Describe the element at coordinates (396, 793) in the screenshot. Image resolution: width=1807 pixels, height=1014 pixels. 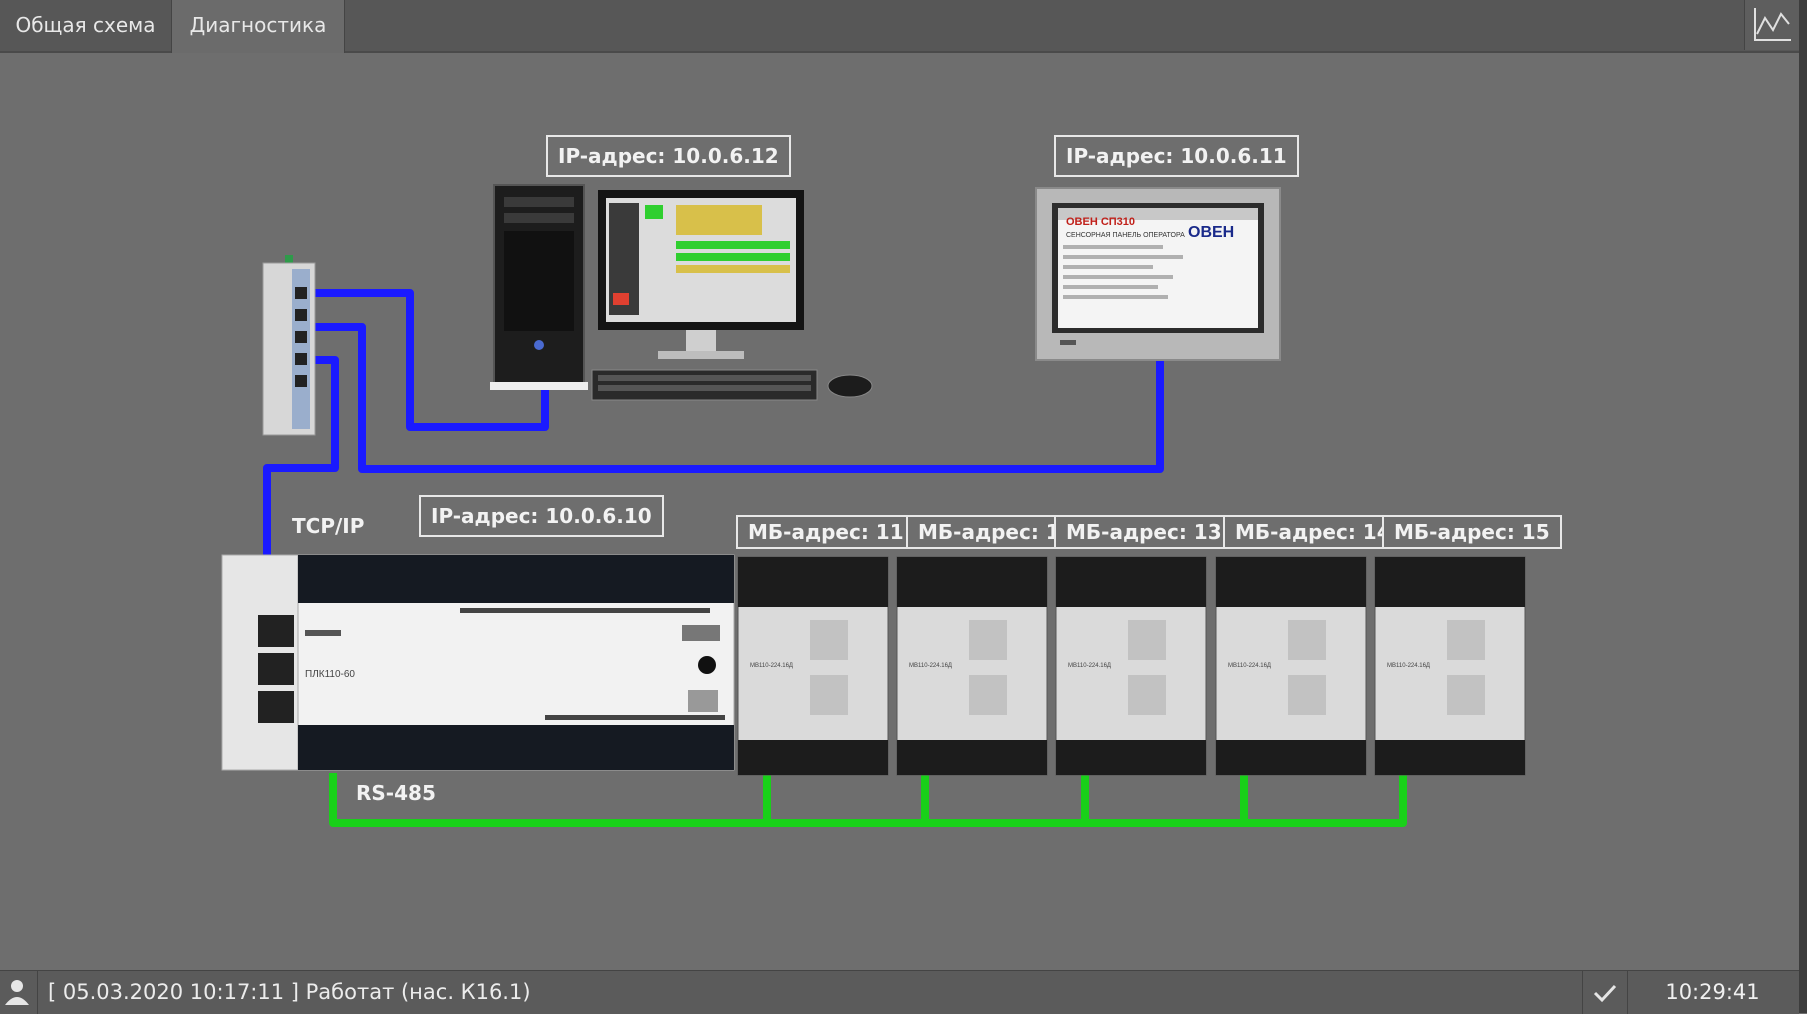
I see `rs485-label: RS-485` at that location.